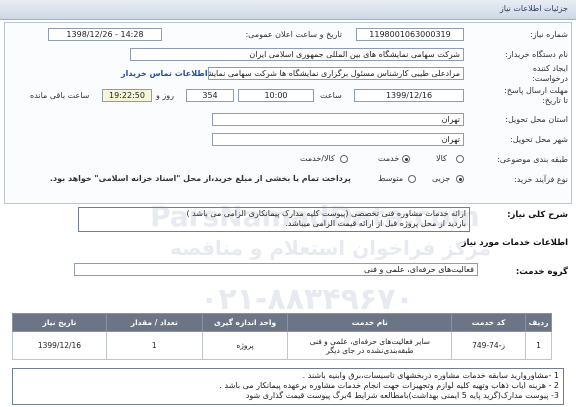 The height and width of the screenshot is (407, 576). I want to click on service-group-field: فعالیت‌های حرفه‌ای، علمی و فنی, so click(276, 269).